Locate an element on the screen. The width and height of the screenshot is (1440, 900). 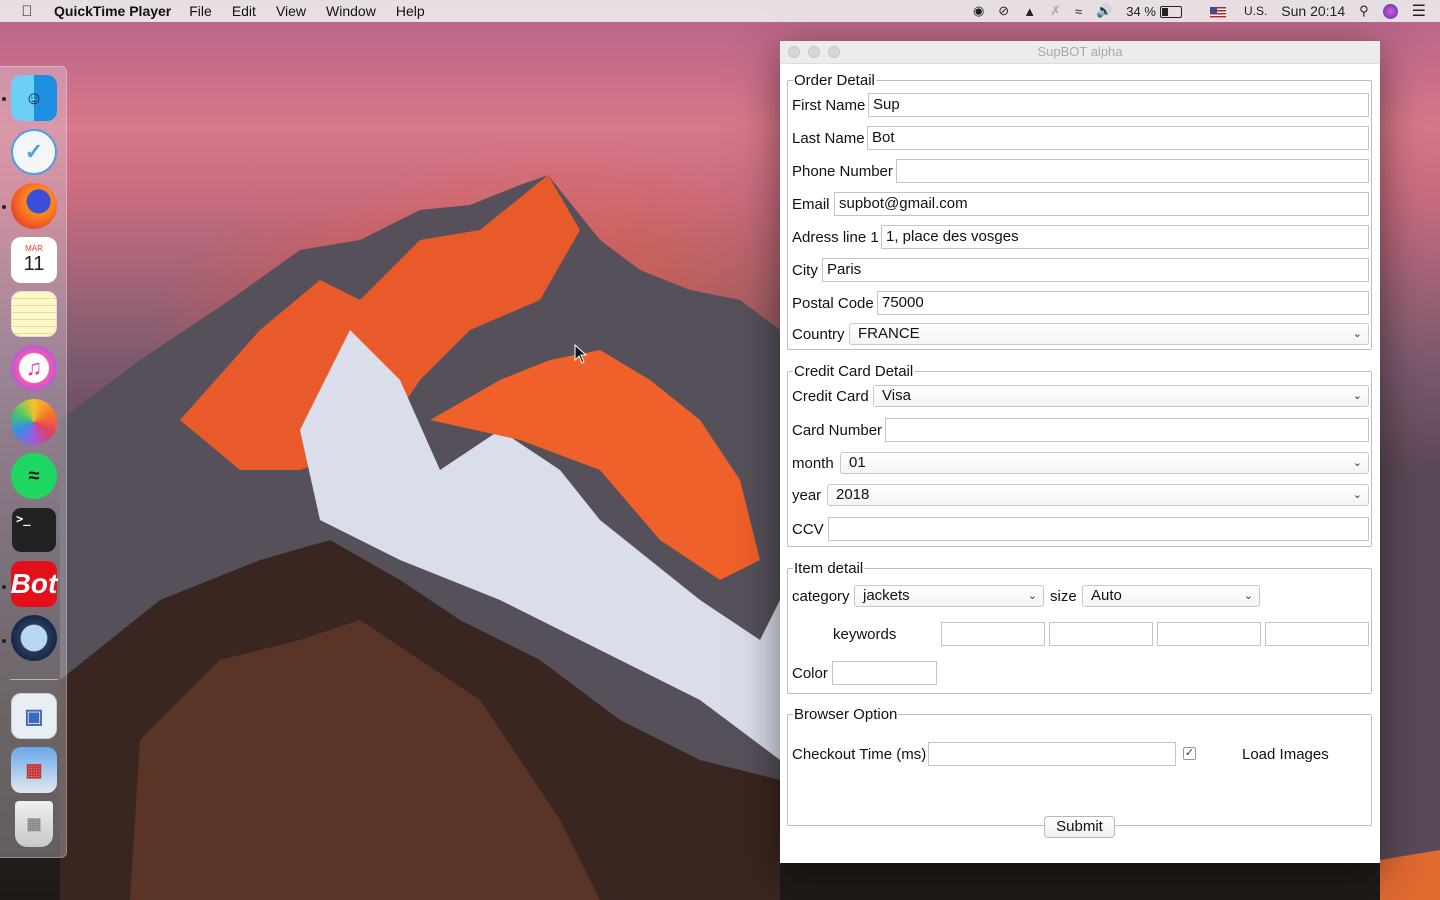
size-label: size is located at coordinates (1063, 596).